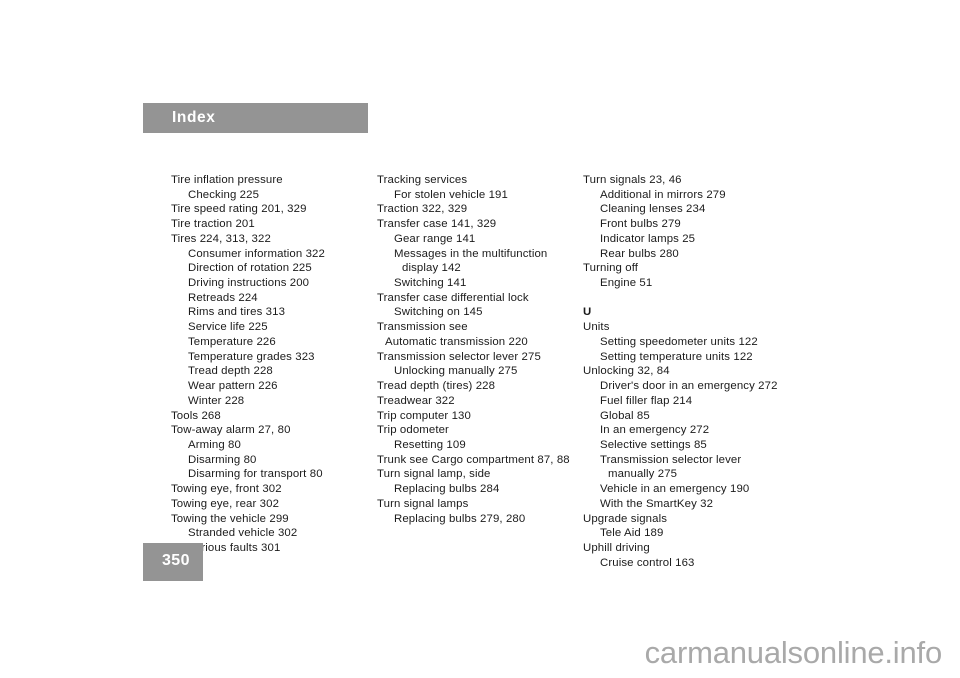  What do you see at coordinates (416, 400) in the screenshot?
I see `index-entry: Treadwear 322` at bounding box center [416, 400].